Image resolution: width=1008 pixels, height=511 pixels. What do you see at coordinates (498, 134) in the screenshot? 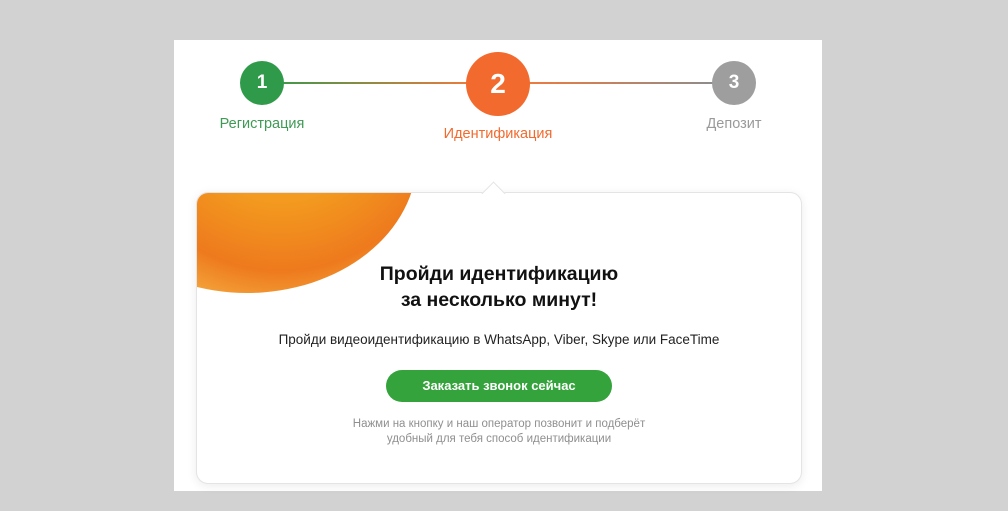
I see `step-2-label: Идентификация` at bounding box center [498, 134].